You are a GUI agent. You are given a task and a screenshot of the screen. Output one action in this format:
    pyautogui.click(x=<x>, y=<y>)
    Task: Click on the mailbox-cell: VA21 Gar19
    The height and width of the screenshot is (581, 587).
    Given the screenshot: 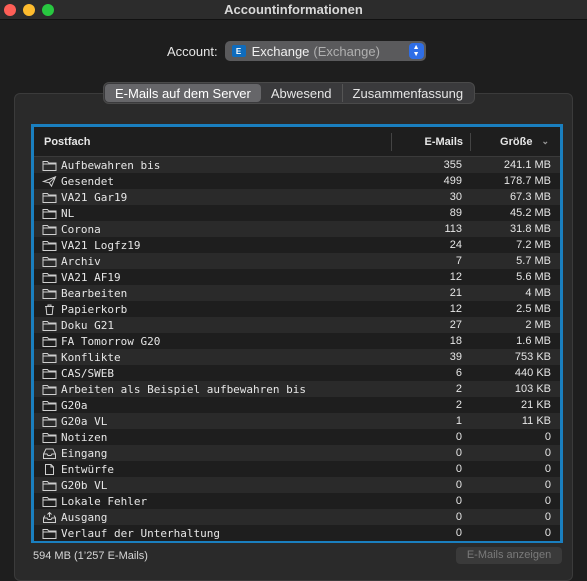 What is the action you would take?
    pyautogui.click(x=212, y=197)
    